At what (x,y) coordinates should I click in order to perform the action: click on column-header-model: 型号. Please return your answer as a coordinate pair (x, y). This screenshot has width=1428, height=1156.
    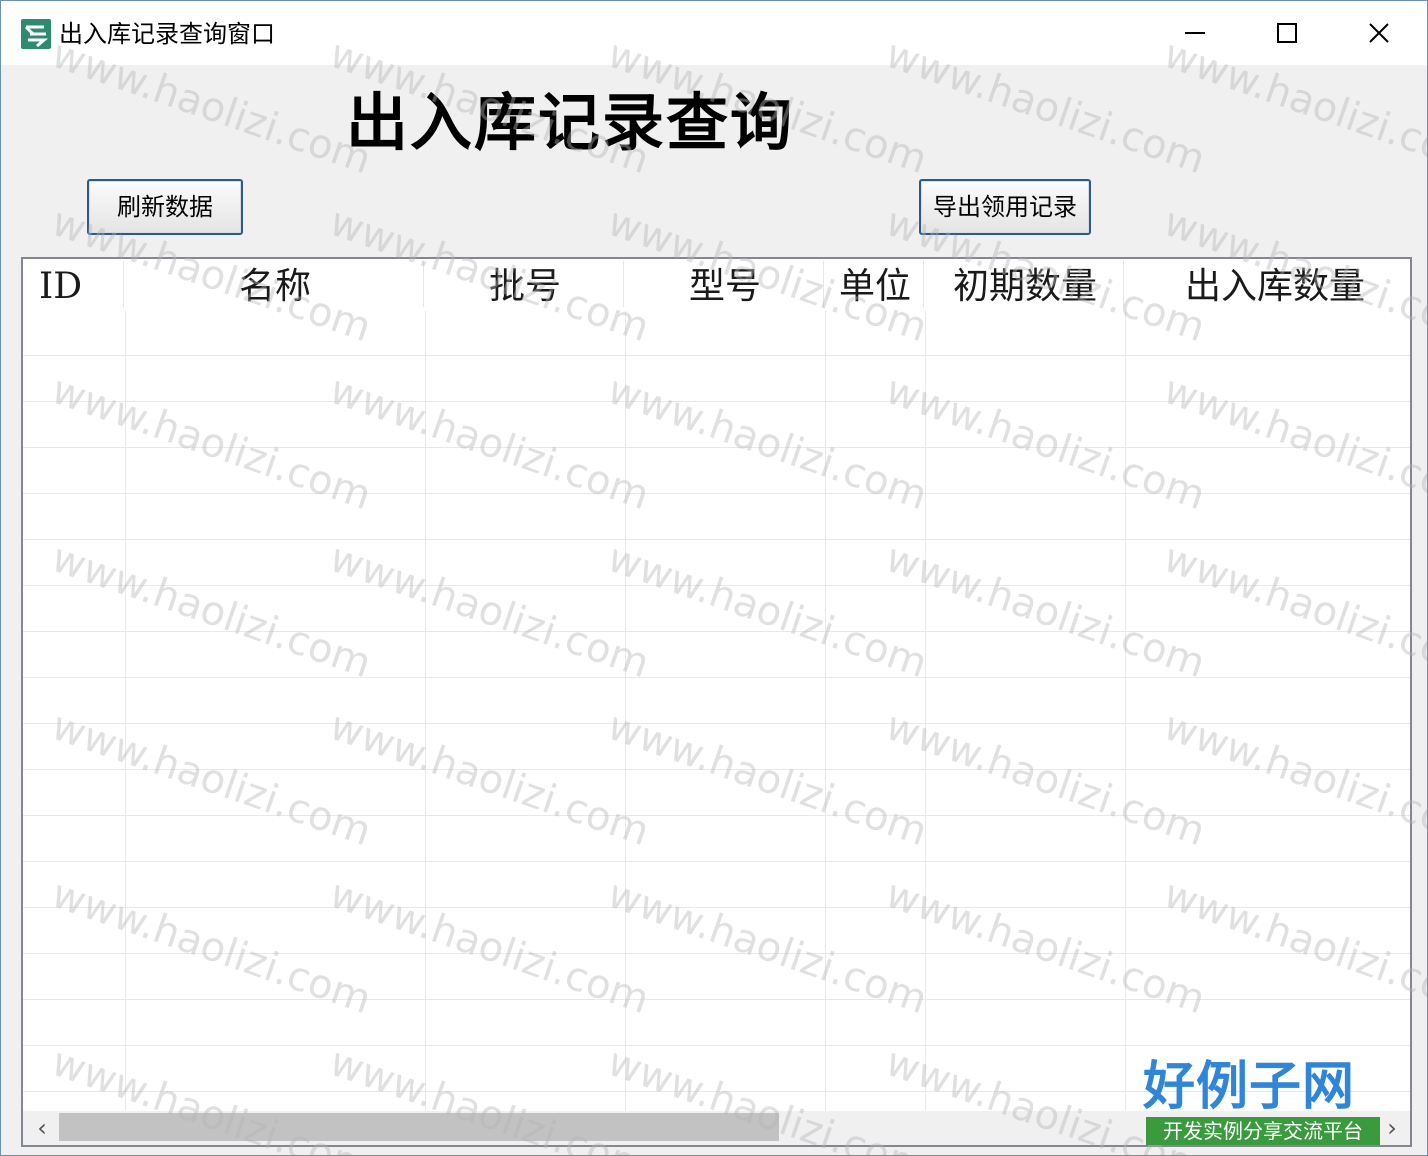
    Looking at the image, I should click on (725, 287).